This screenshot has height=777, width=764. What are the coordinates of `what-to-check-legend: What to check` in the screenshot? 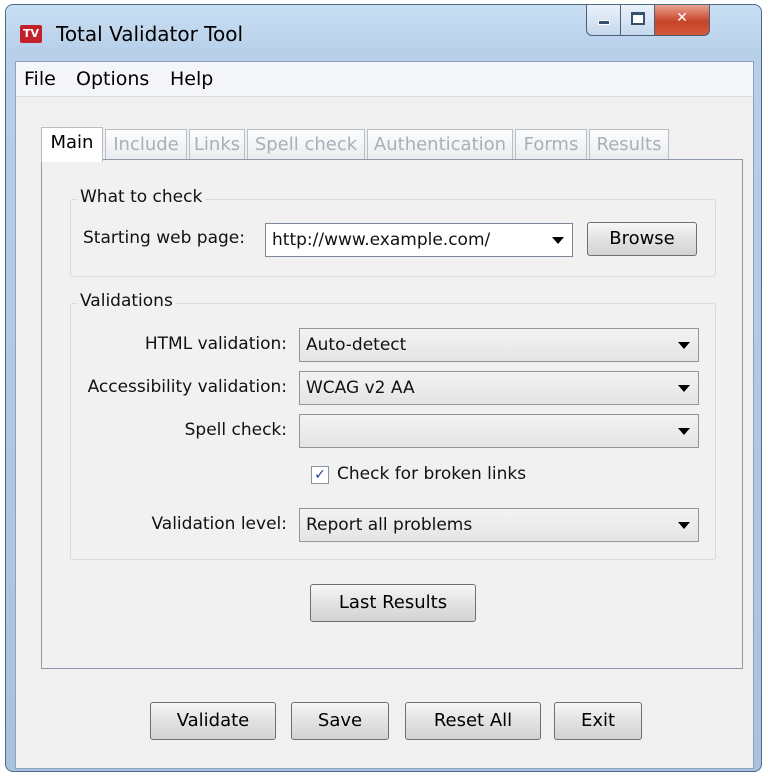 It's located at (141, 197).